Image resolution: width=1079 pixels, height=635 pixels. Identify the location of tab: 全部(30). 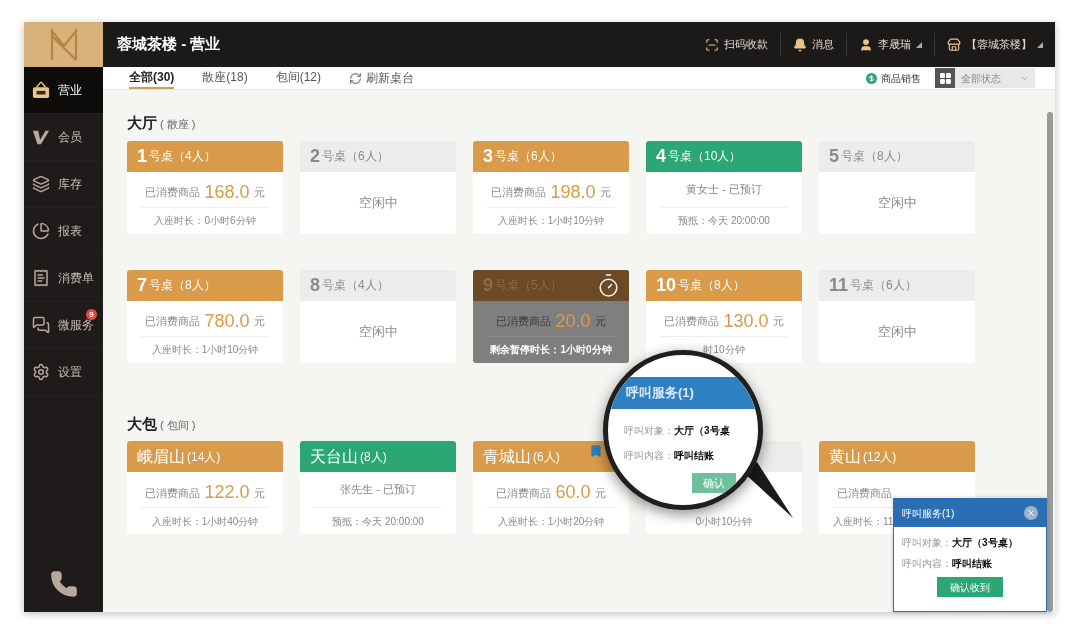
(152, 78).